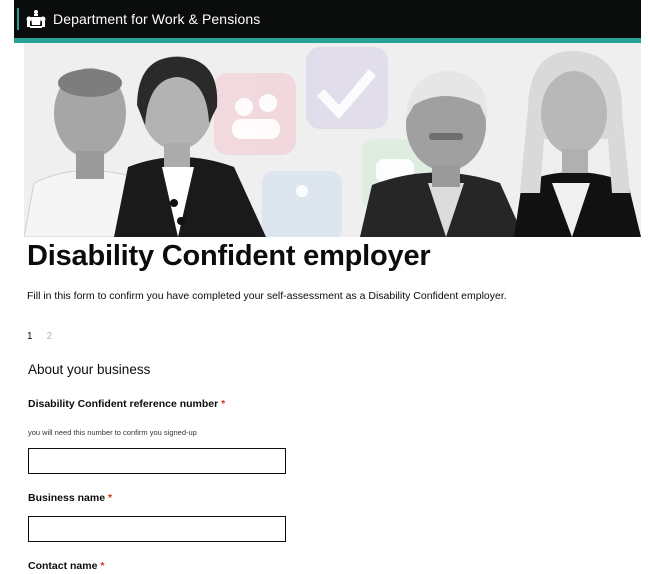 The width and height of the screenshot is (648, 574). What do you see at coordinates (36, 19) in the screenshot?
I see `royal-crest-icon` at bounding box center [36, 19].